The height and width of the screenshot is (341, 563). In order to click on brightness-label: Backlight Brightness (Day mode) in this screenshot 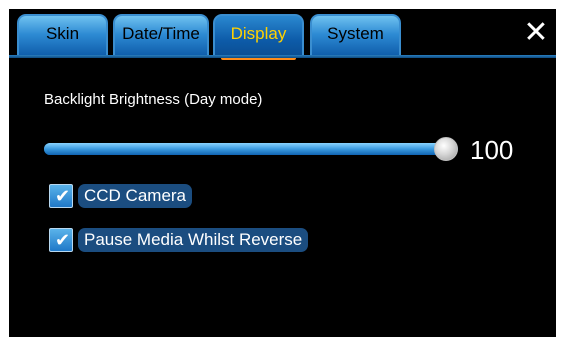, I will do `click(153, 99)`.